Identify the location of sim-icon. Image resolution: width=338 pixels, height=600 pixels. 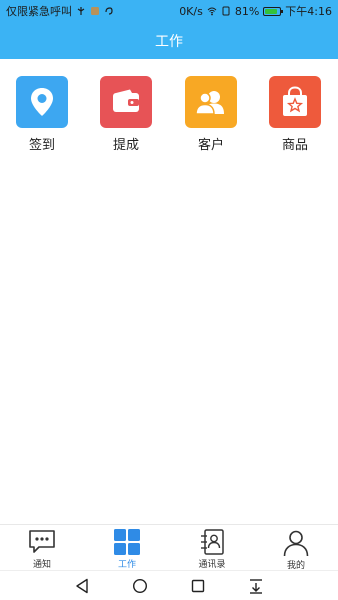
(226, 11).